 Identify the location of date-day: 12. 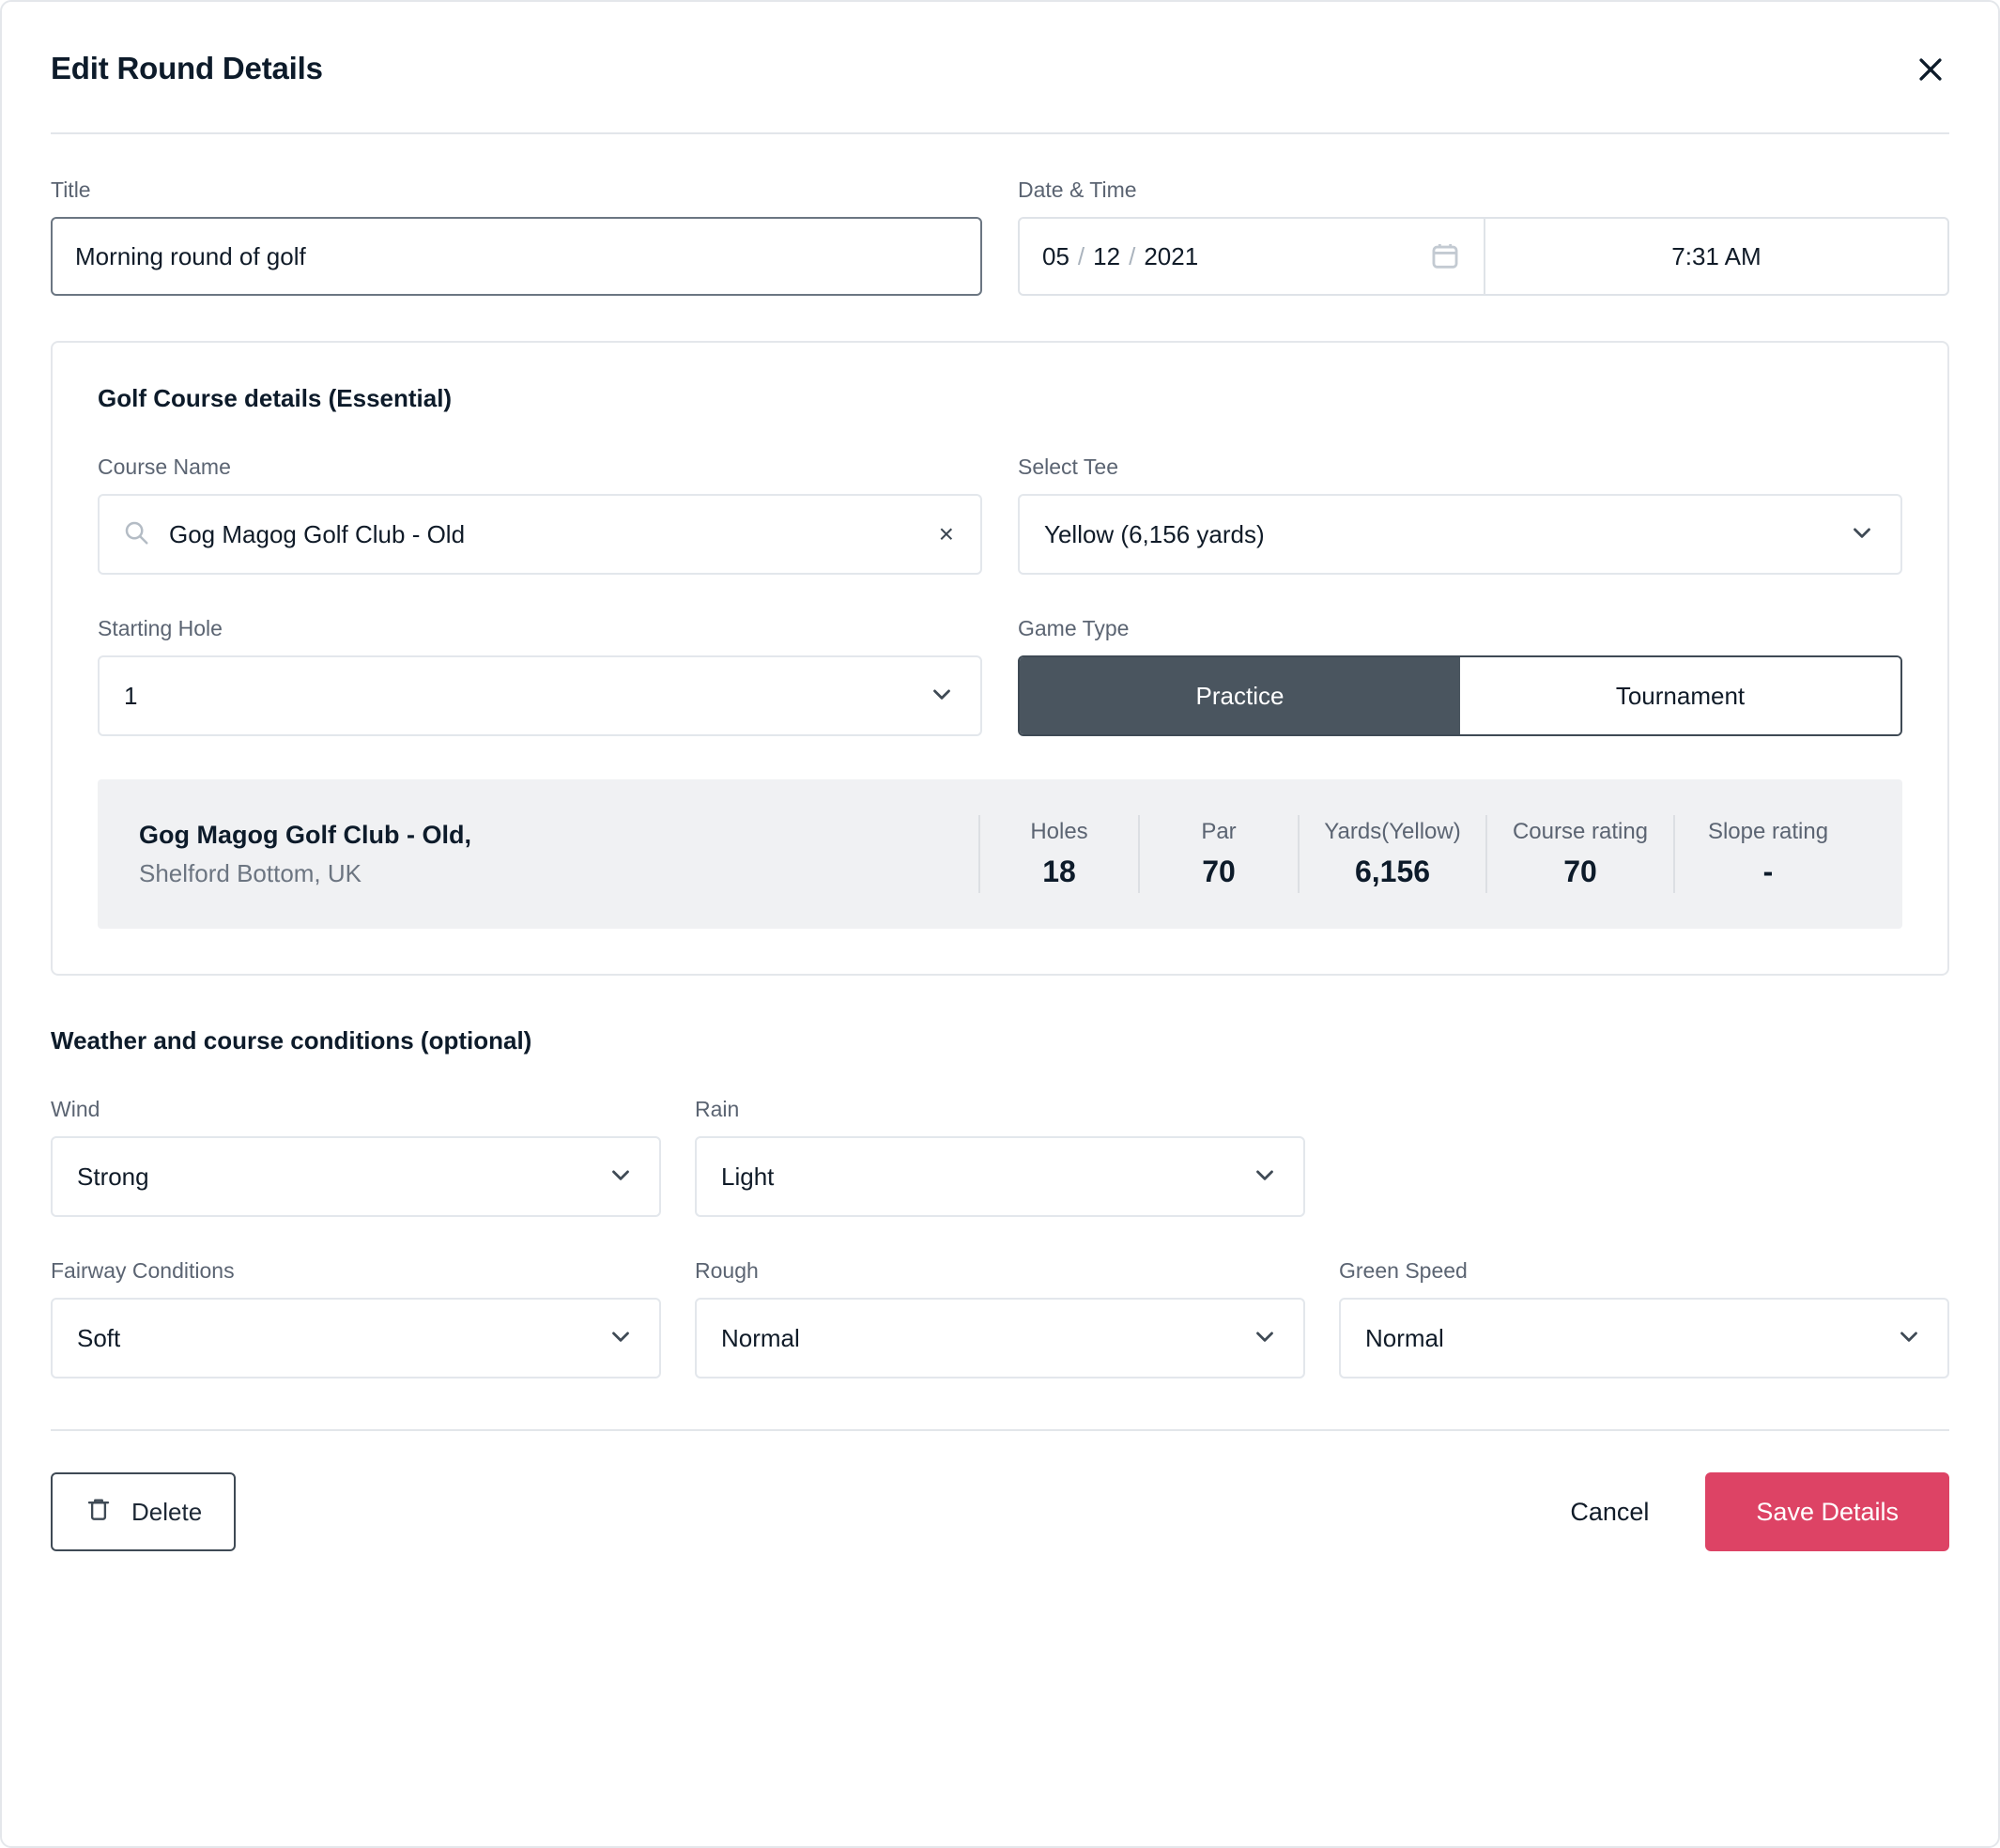
(1107, 255).